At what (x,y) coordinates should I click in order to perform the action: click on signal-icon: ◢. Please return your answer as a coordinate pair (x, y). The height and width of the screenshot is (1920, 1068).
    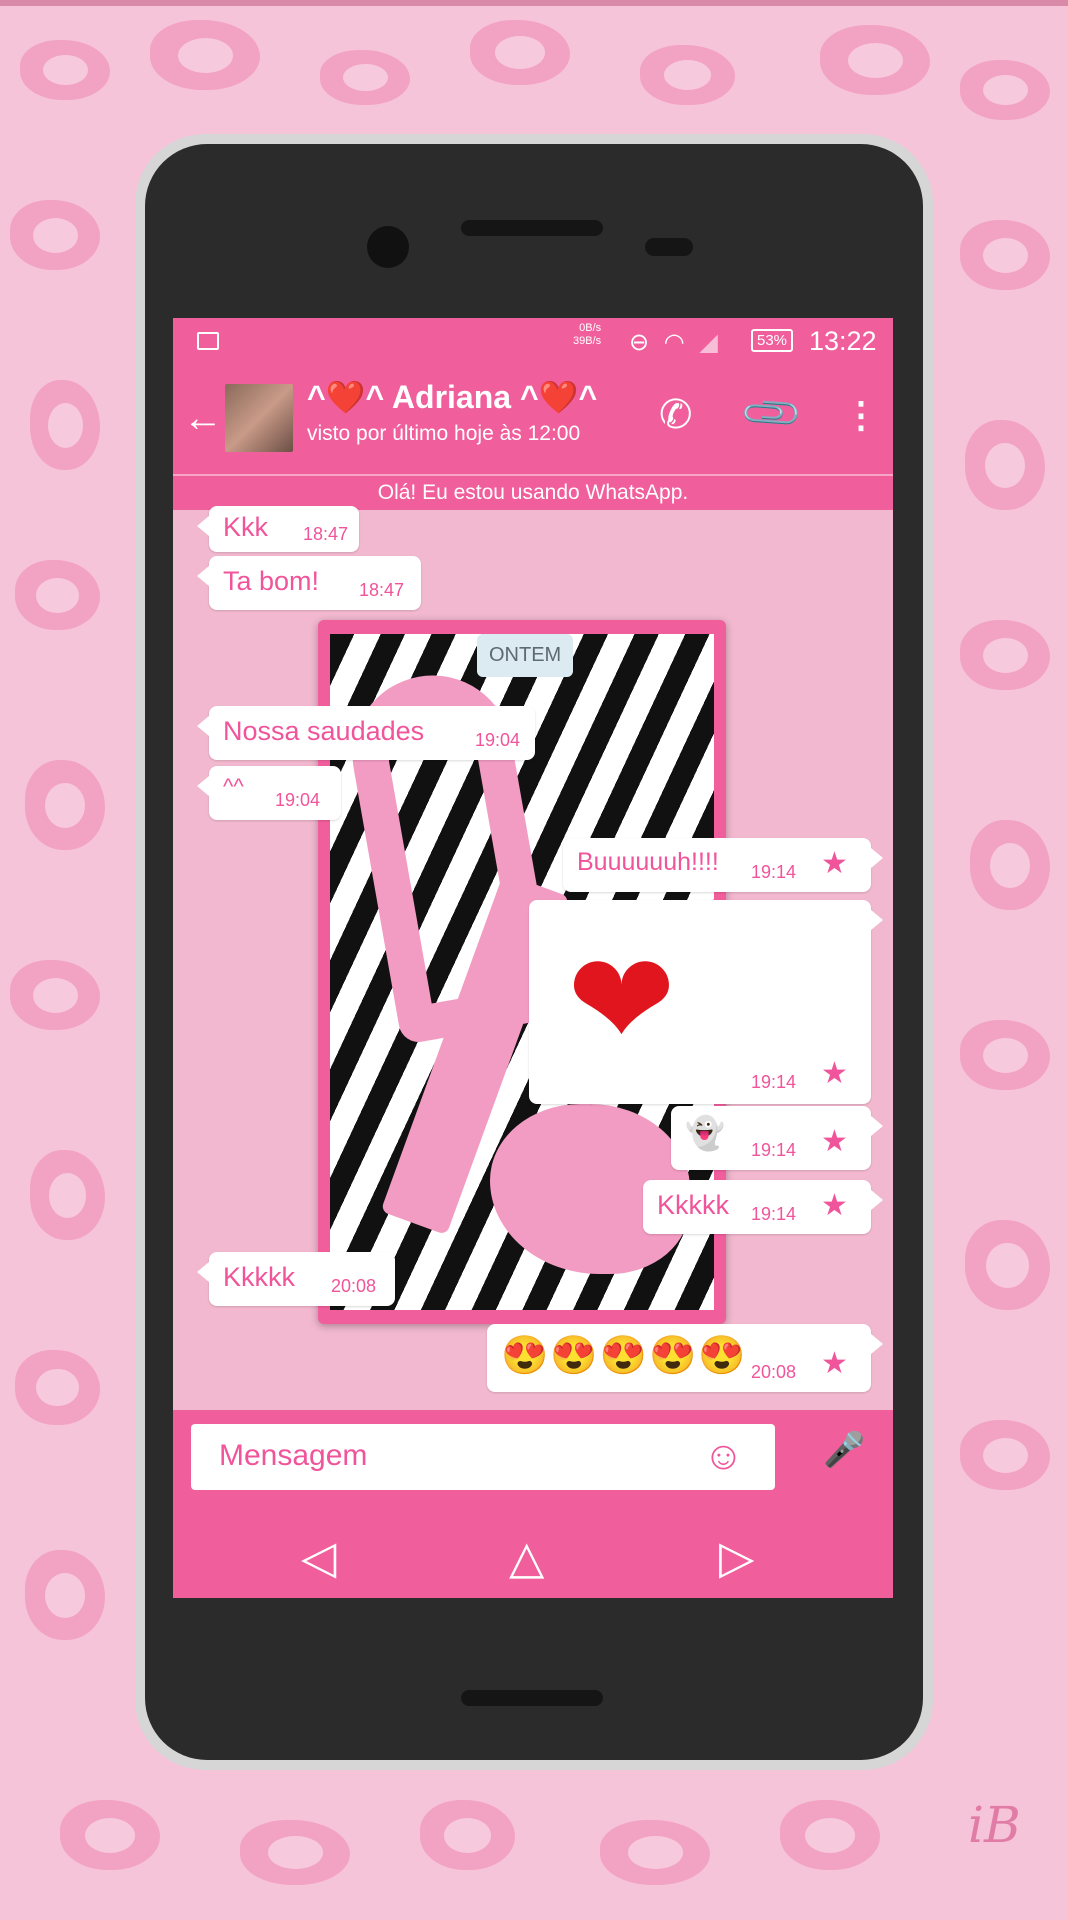
    Looking at the image, I should click on (708, 342).